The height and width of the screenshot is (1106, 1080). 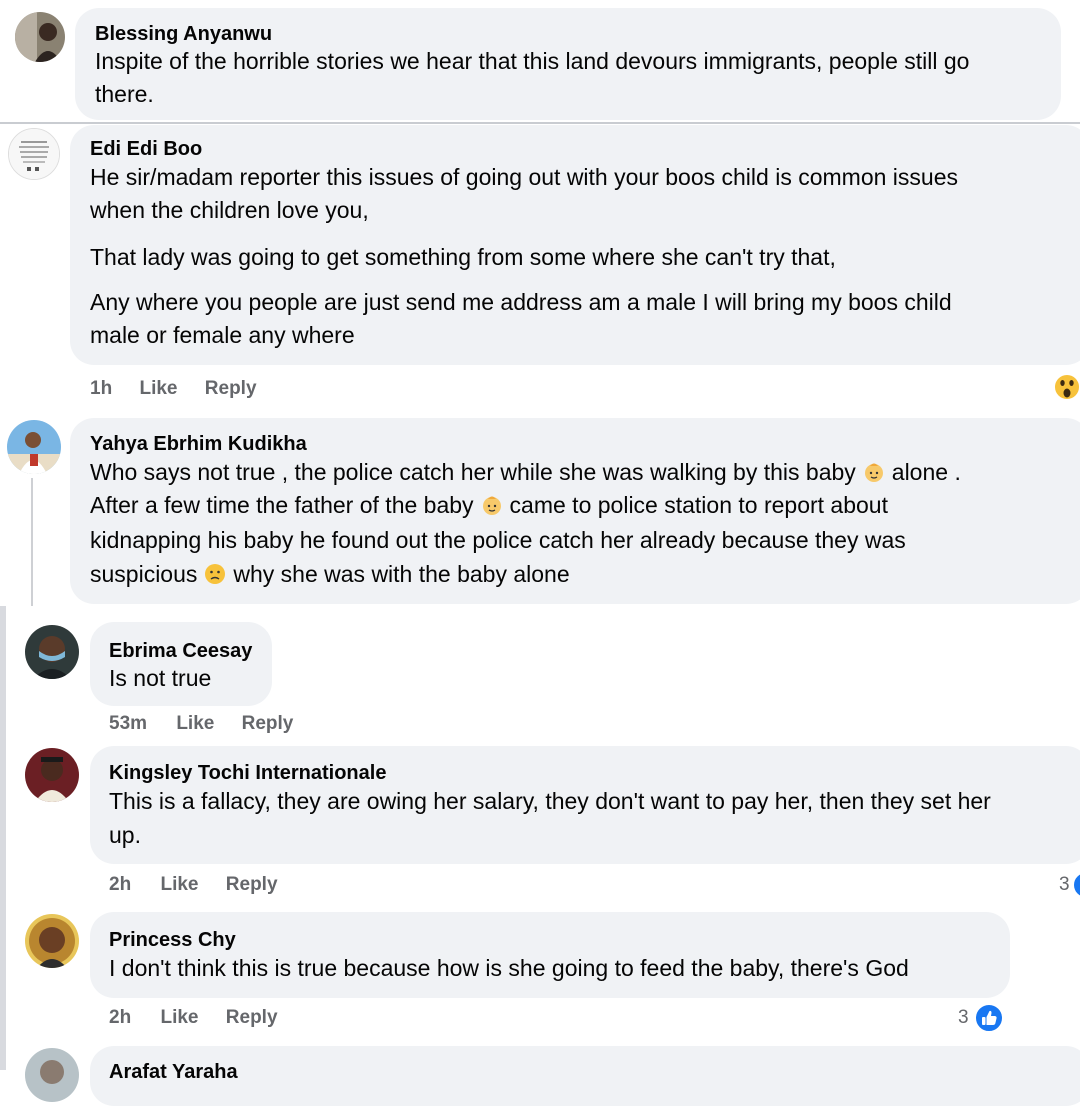 What do you see at coordinates (698, 505) in the screenshot?
I see `comment-text-segment: came to police station to report about` at bounding box center [698, 505].